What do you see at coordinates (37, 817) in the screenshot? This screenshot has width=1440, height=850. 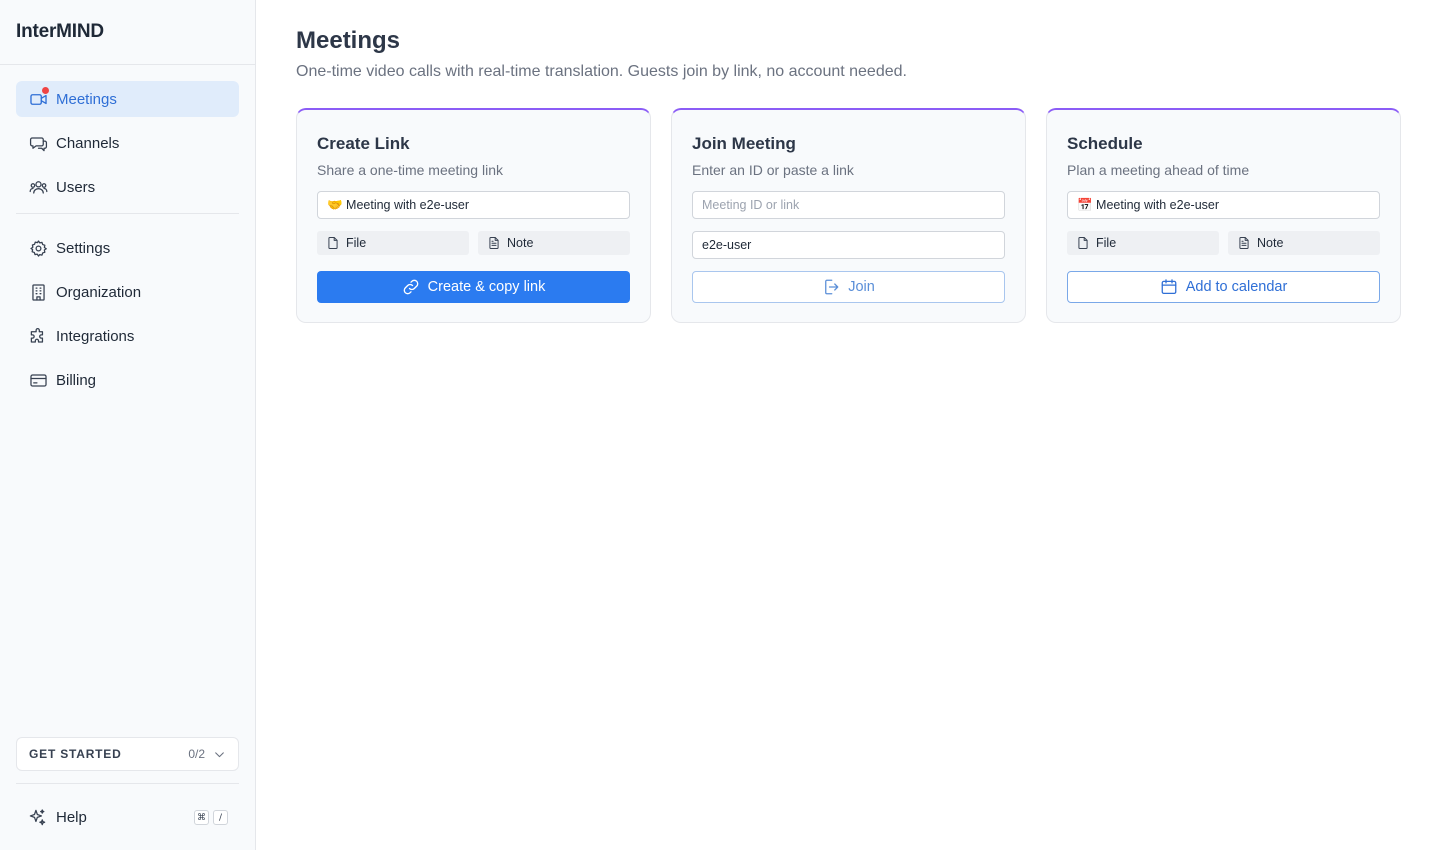 I see `sparkles-icon` at bounding box center [37, 817].